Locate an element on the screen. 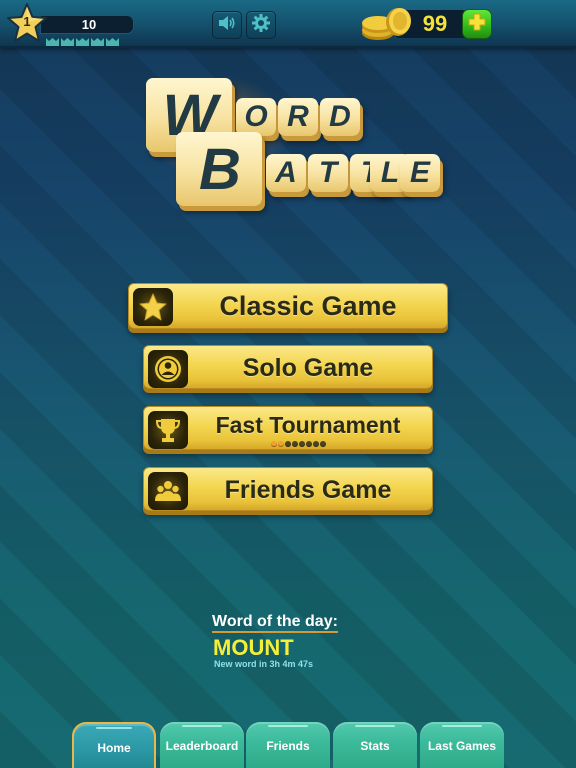 This screenshot has width=576, height=768. xp-display: 10 is located at coordinates (87, 24).